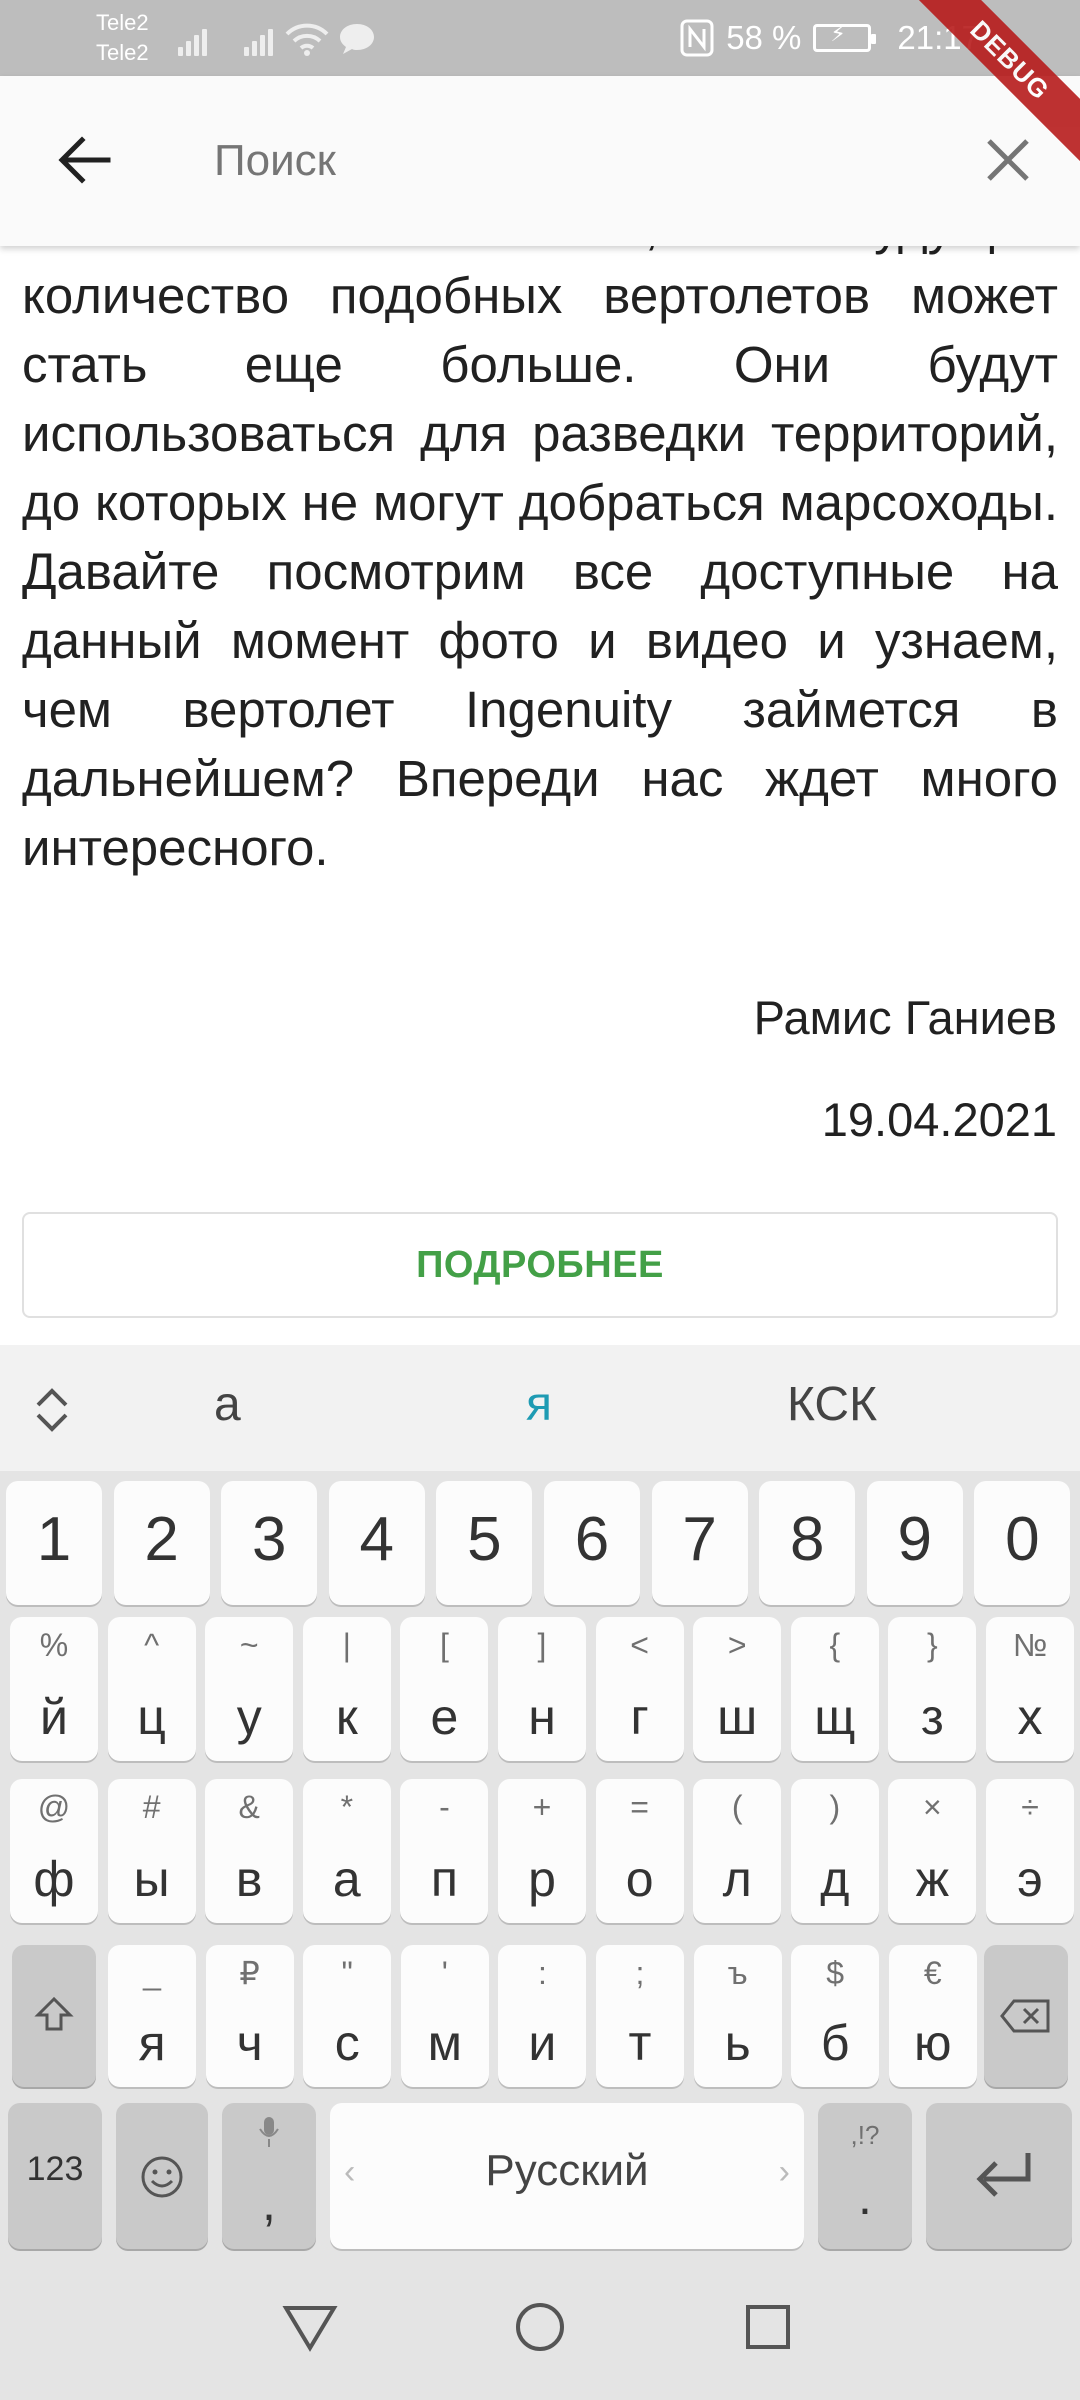  What do you see at coordinates (249, 1807) in the screenshot?
I see `key-hint: &` at bounding box center [249, 1807].